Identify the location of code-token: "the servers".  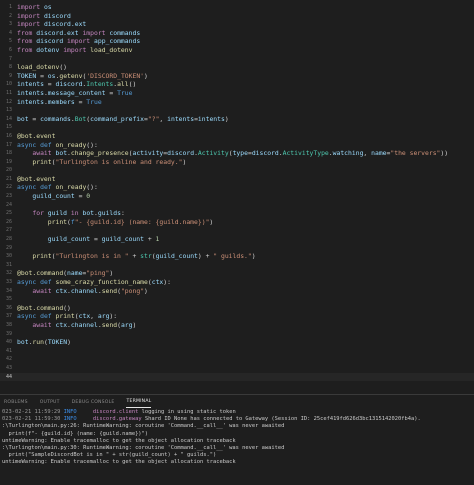
(415, 153).